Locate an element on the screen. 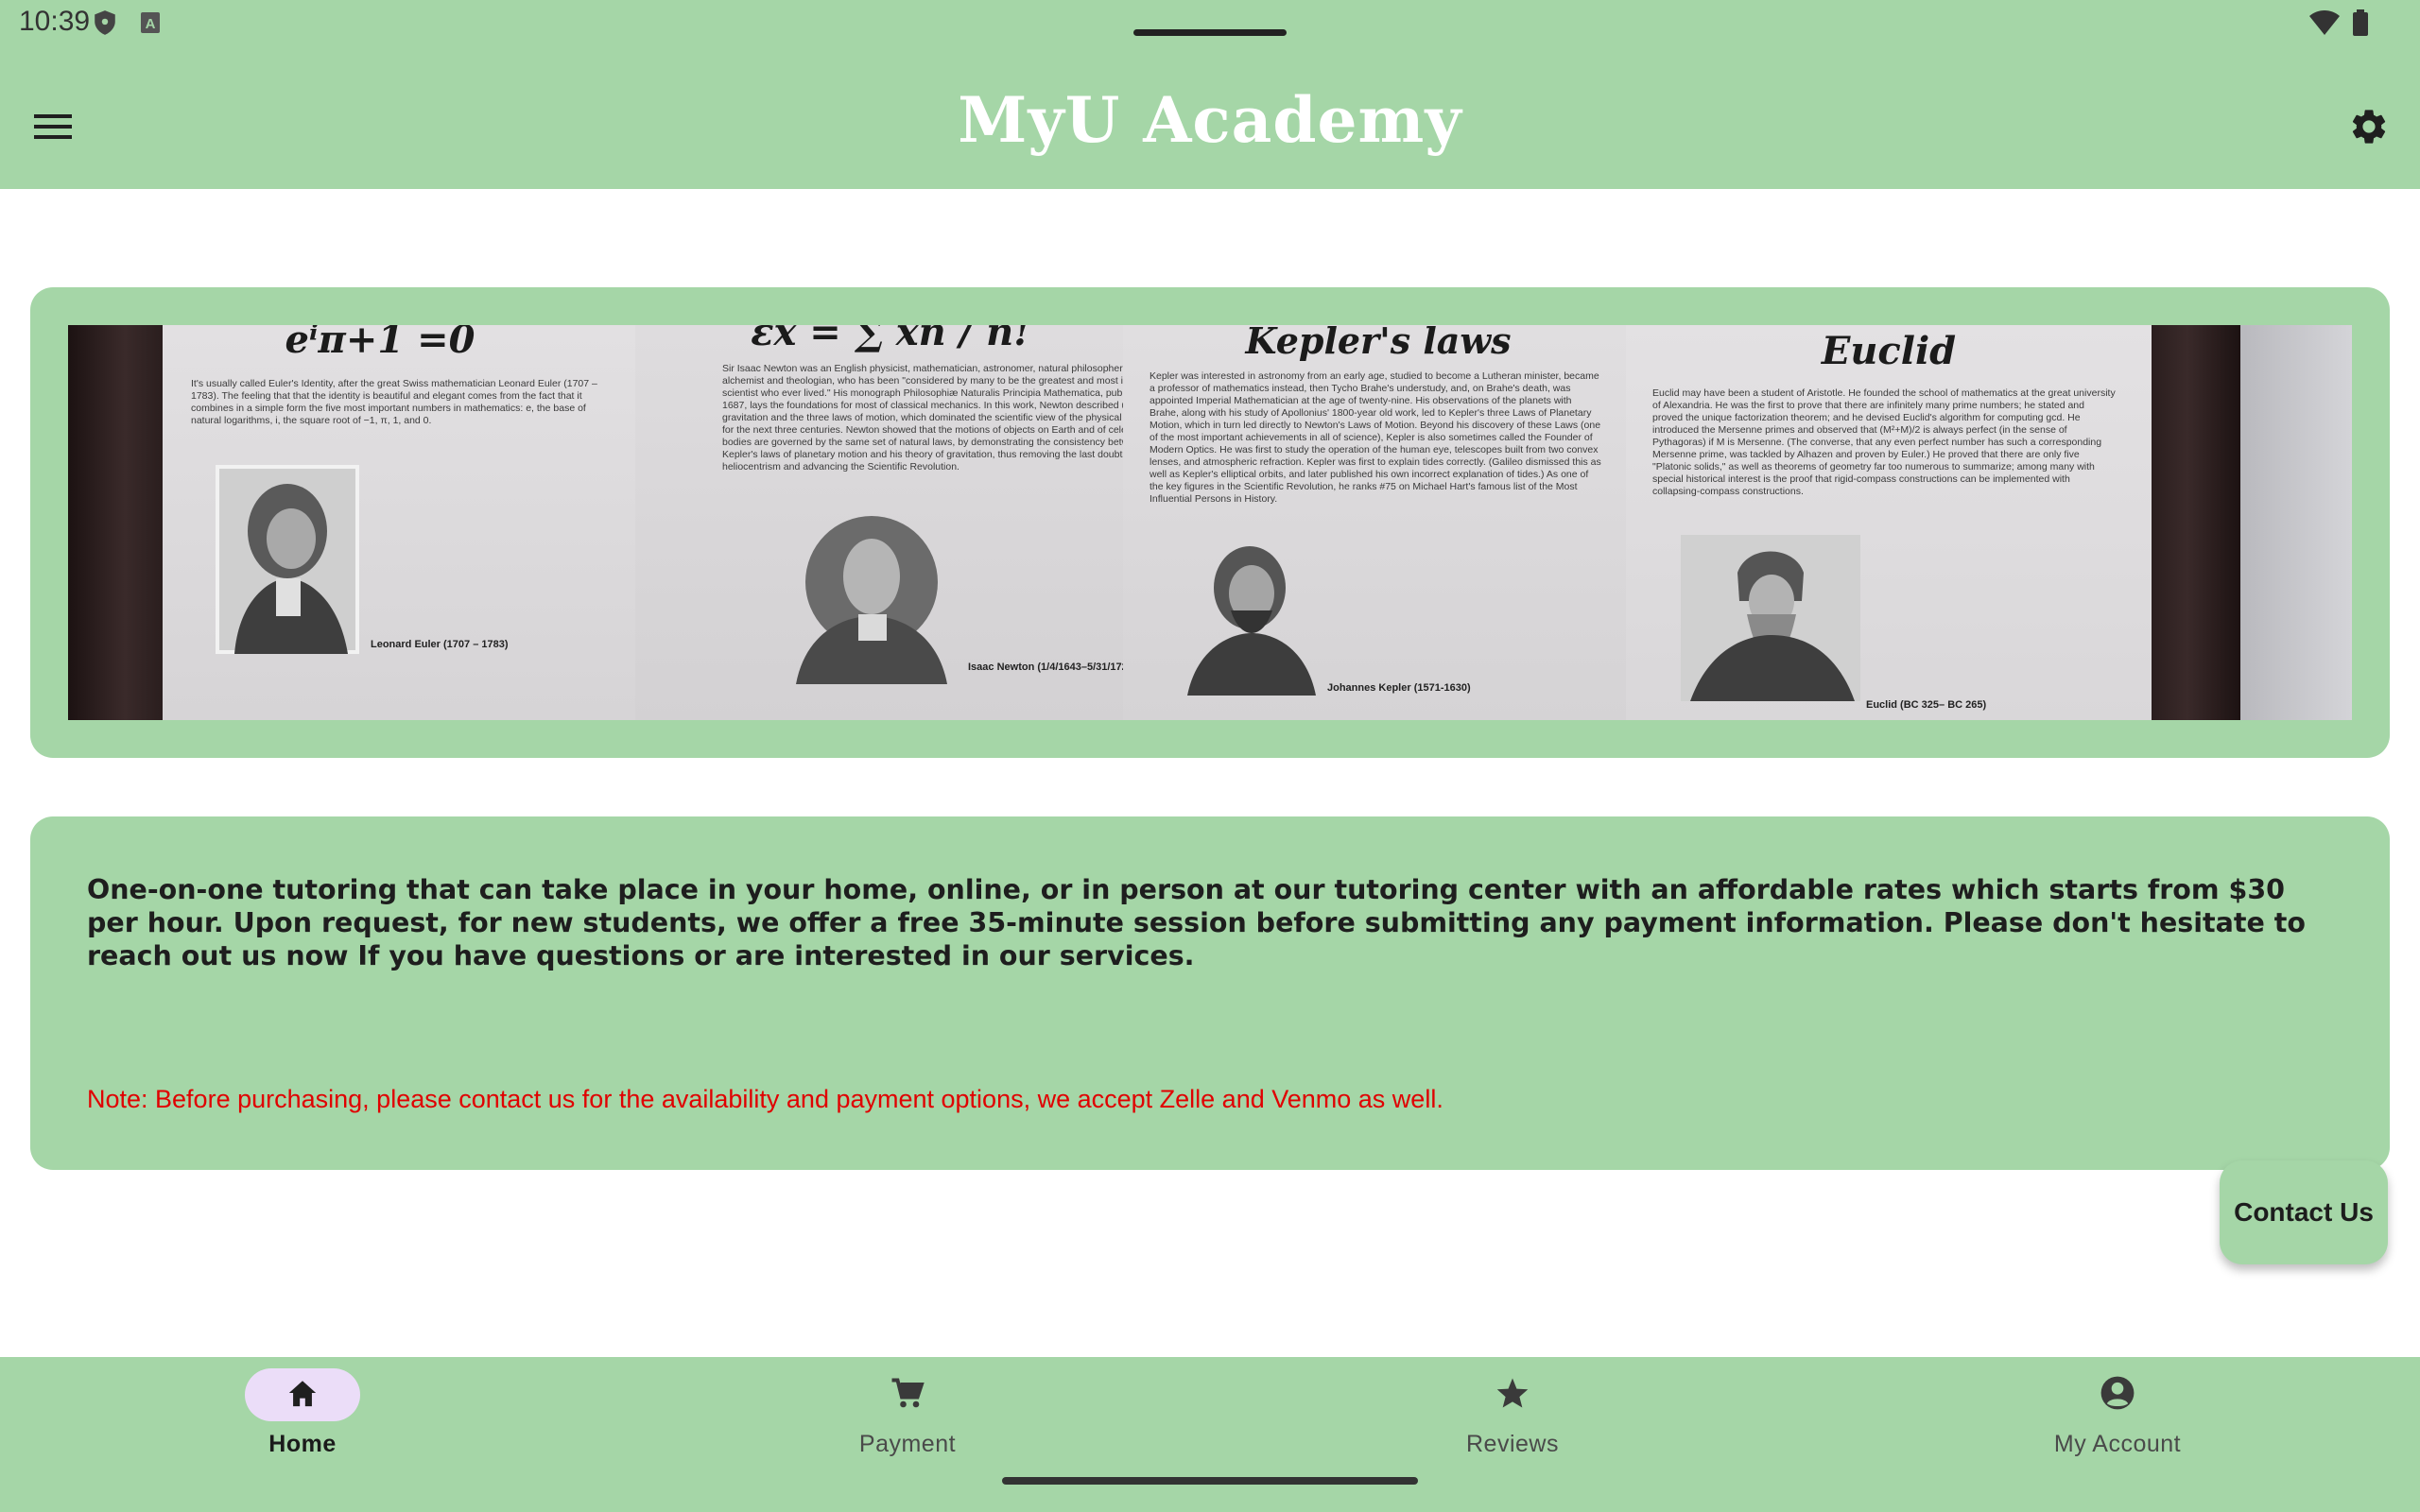  settings-button is located at coordinates (2369, 128).